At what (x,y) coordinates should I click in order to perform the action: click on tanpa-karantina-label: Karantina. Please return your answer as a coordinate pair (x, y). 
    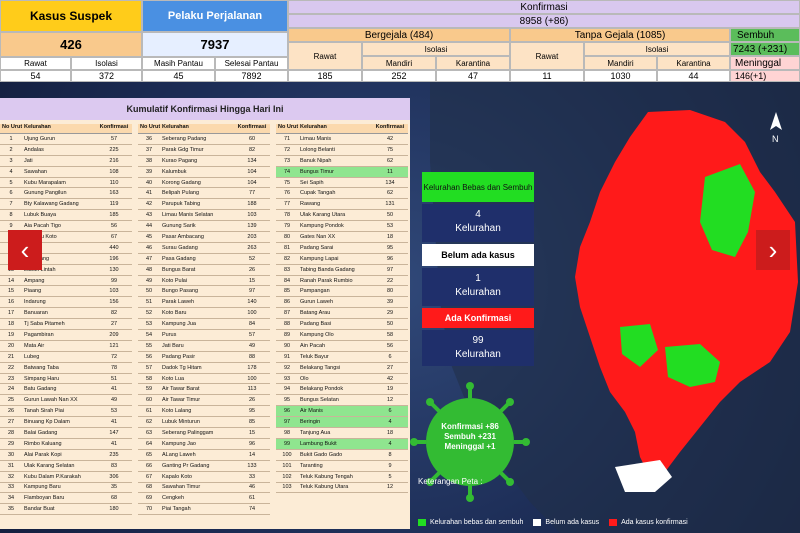
    Looking at the image, I should click on (693, 63).